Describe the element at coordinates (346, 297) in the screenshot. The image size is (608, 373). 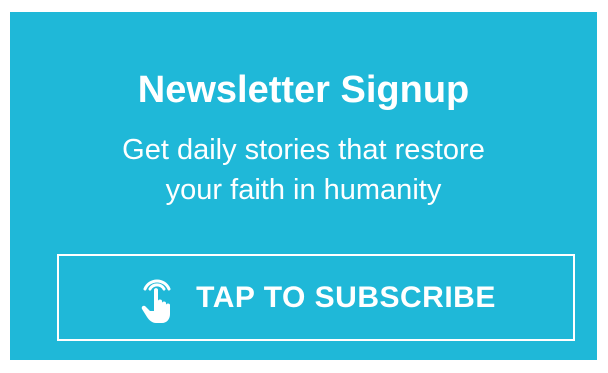
I see `subscribe-button-label: TAP TO SUBSCRIBE` at that location.